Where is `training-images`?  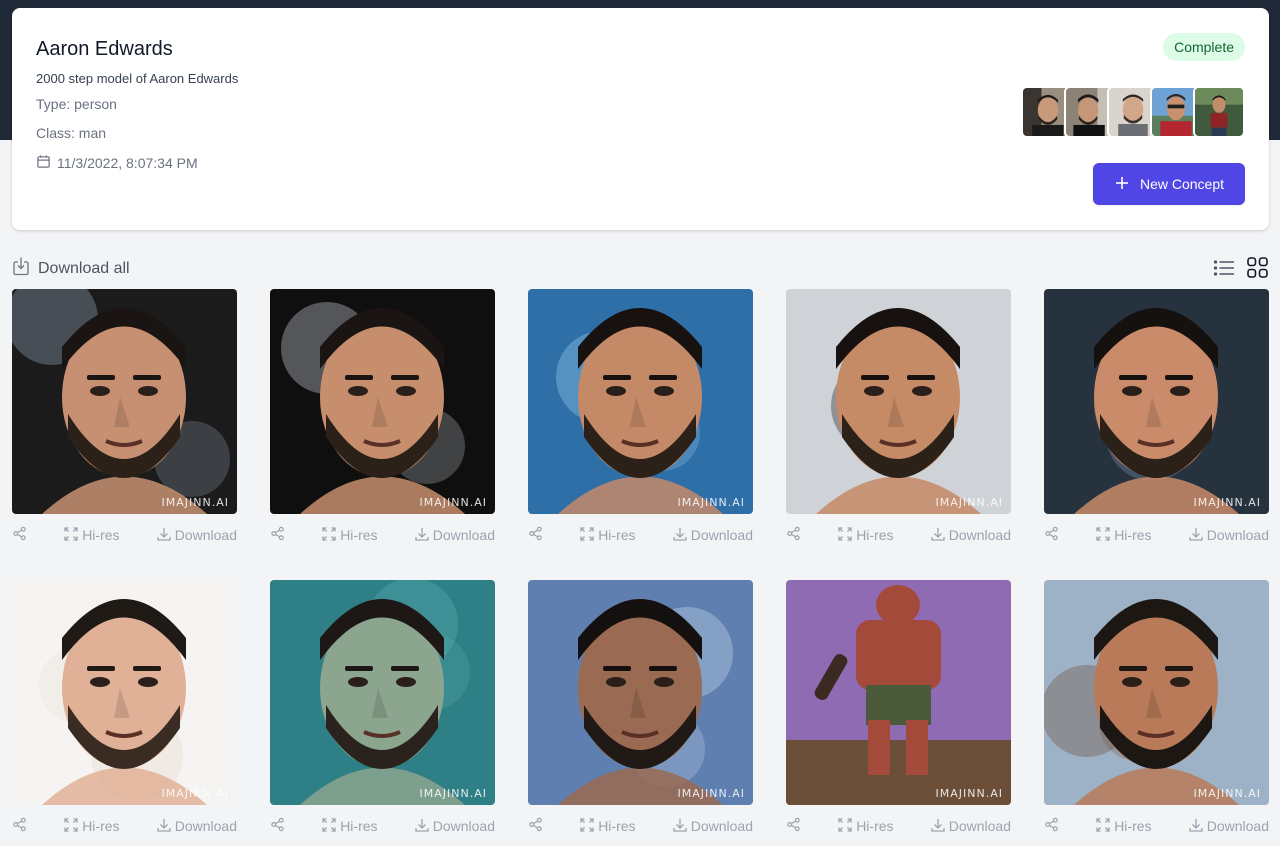 training-images is located at coordinates (1133, 112).